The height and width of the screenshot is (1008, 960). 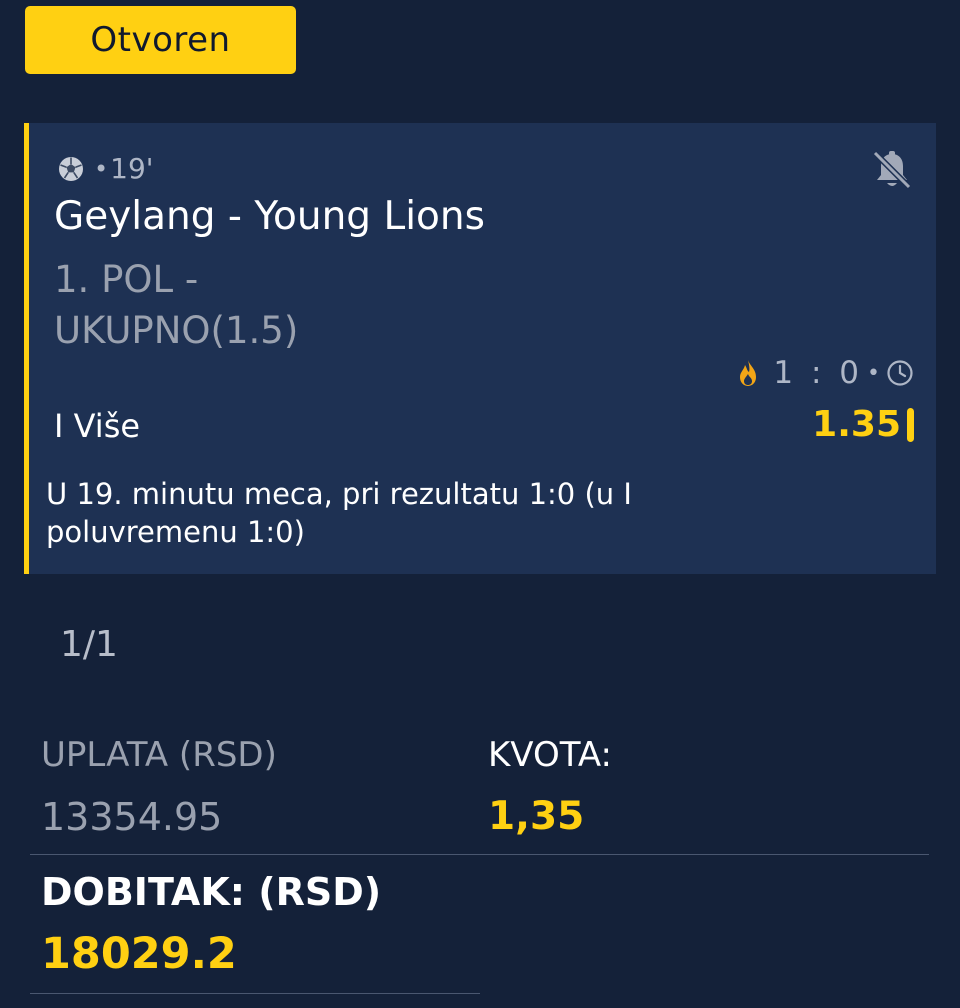 What do you see at coordinates (139, 954) in the screenshot?
I see `winnings-value: 18029.2` at bounding box center [139, 954].